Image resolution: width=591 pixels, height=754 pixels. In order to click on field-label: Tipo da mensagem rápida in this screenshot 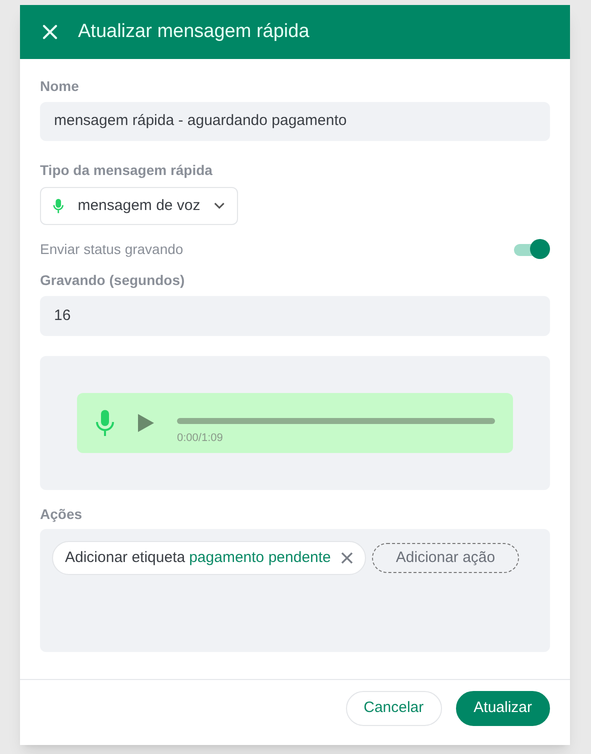, I will do `click(127, 170)`.